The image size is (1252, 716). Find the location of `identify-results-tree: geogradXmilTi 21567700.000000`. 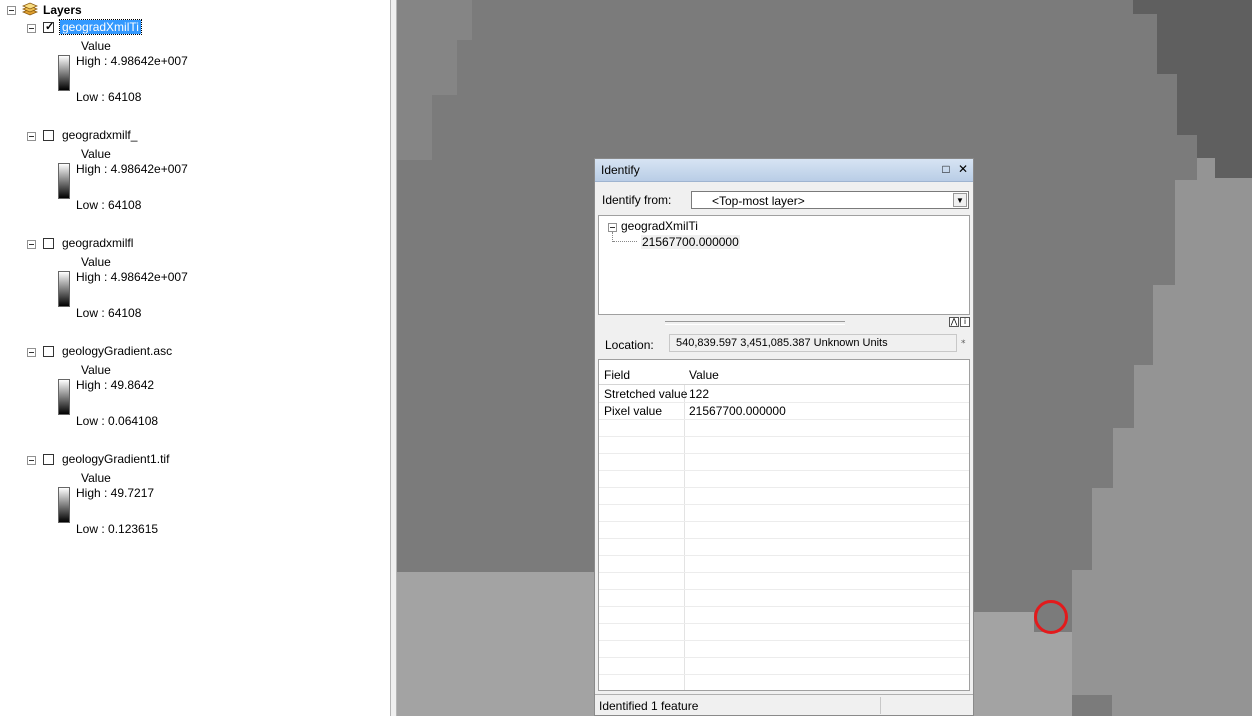

identify-results-tree: geogradXmilTi 21567700.000000 is located at coordinates (784, 265).